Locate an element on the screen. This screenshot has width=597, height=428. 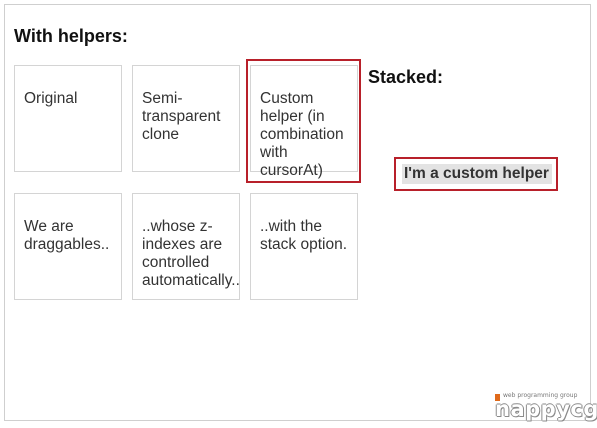
draggable-semi-transparent-clone: Semi- transparent clone is located at coordinates (186, 118).